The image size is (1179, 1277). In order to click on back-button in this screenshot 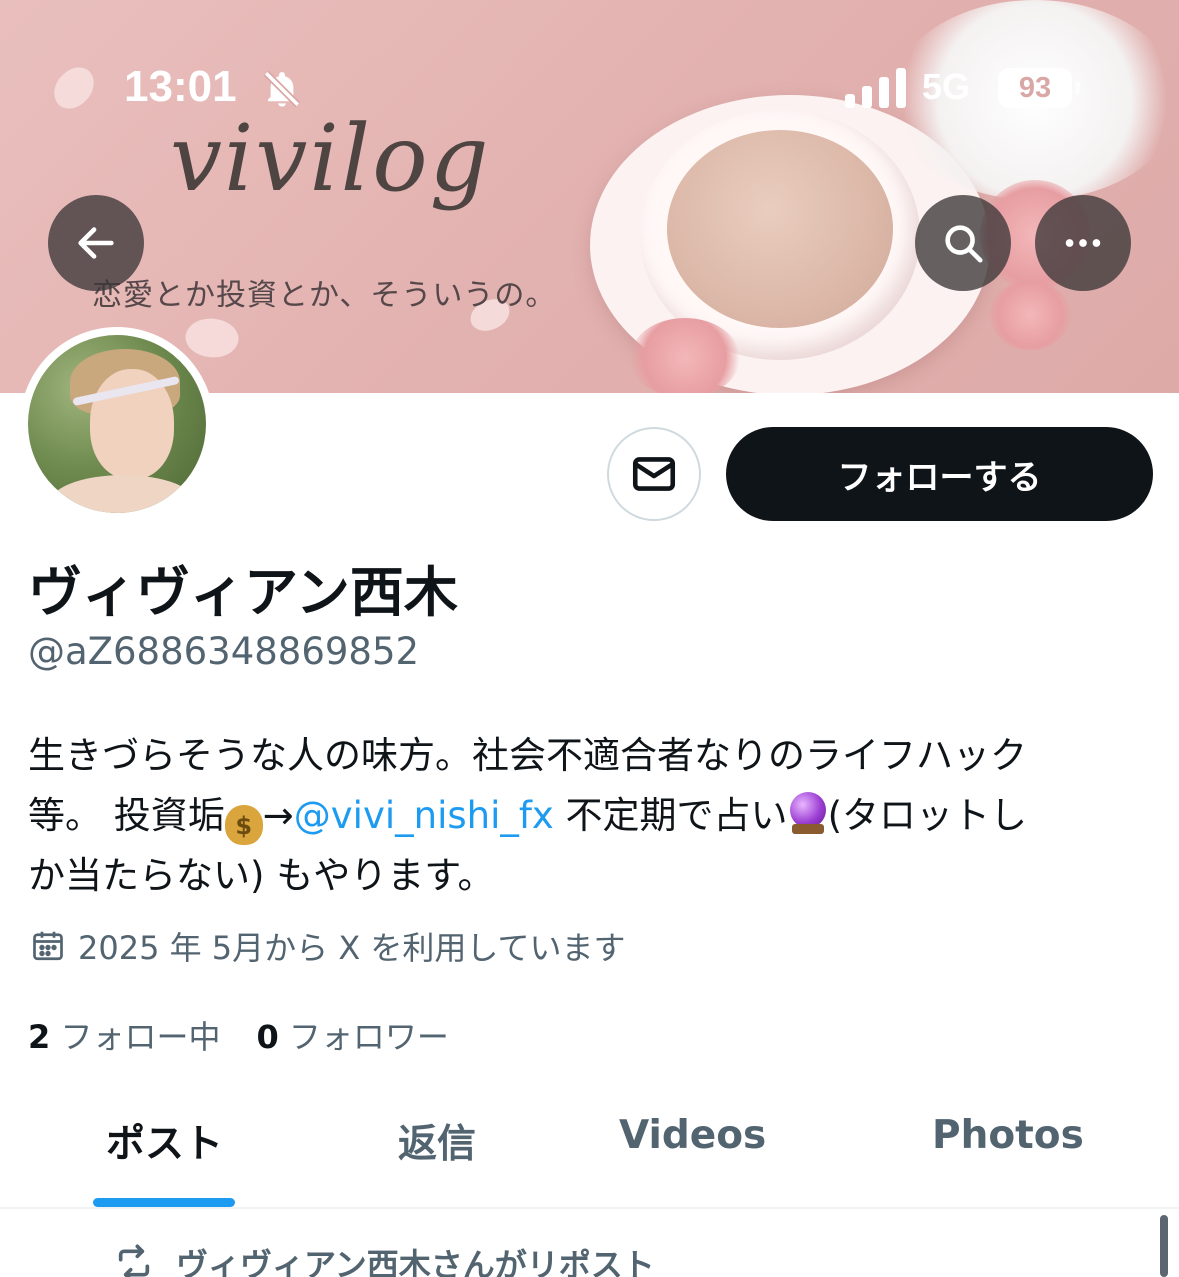, I will do `click(96, 243)`.